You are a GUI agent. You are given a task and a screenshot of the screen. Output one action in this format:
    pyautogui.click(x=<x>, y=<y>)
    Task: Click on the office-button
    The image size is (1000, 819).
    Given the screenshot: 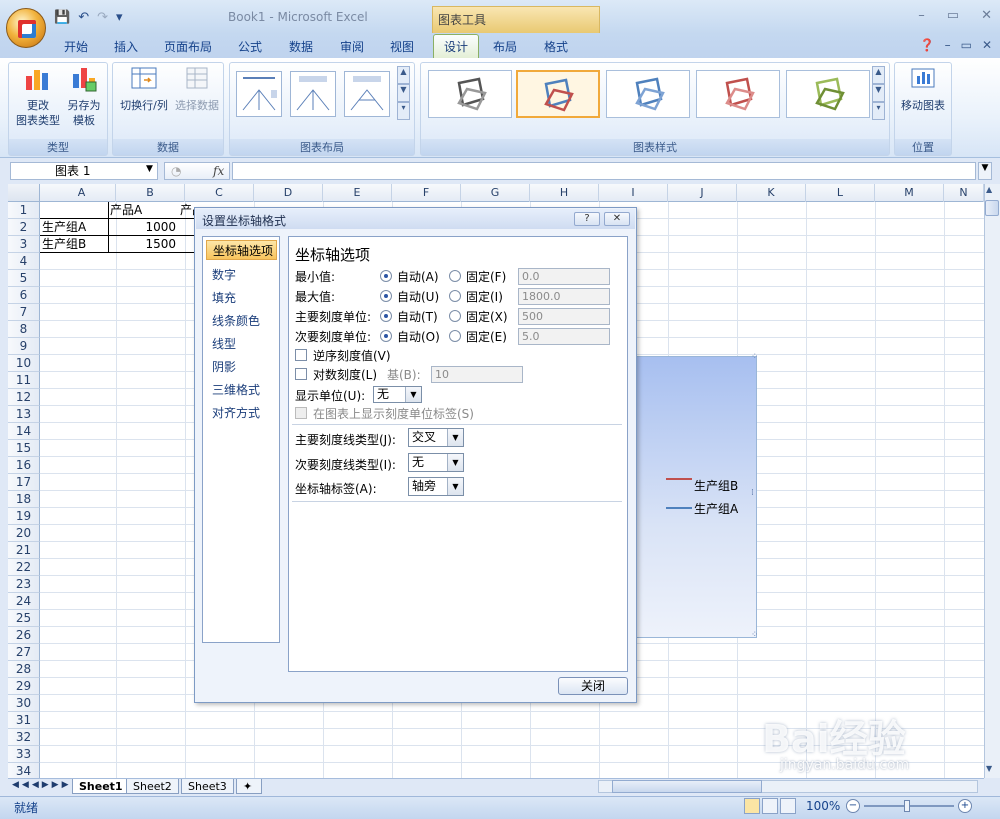 What is the action you would take?
    pyautogui.click(x=26, y=28)
    